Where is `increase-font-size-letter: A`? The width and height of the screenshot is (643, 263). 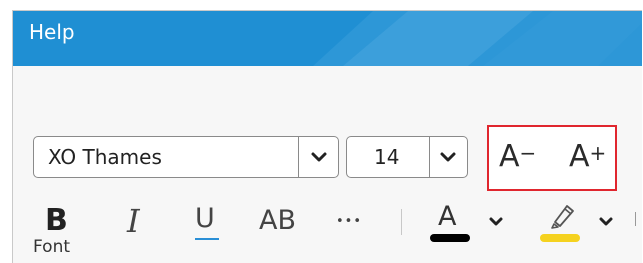 increase-font-size-letter: A is located at coordinates (579, 156).